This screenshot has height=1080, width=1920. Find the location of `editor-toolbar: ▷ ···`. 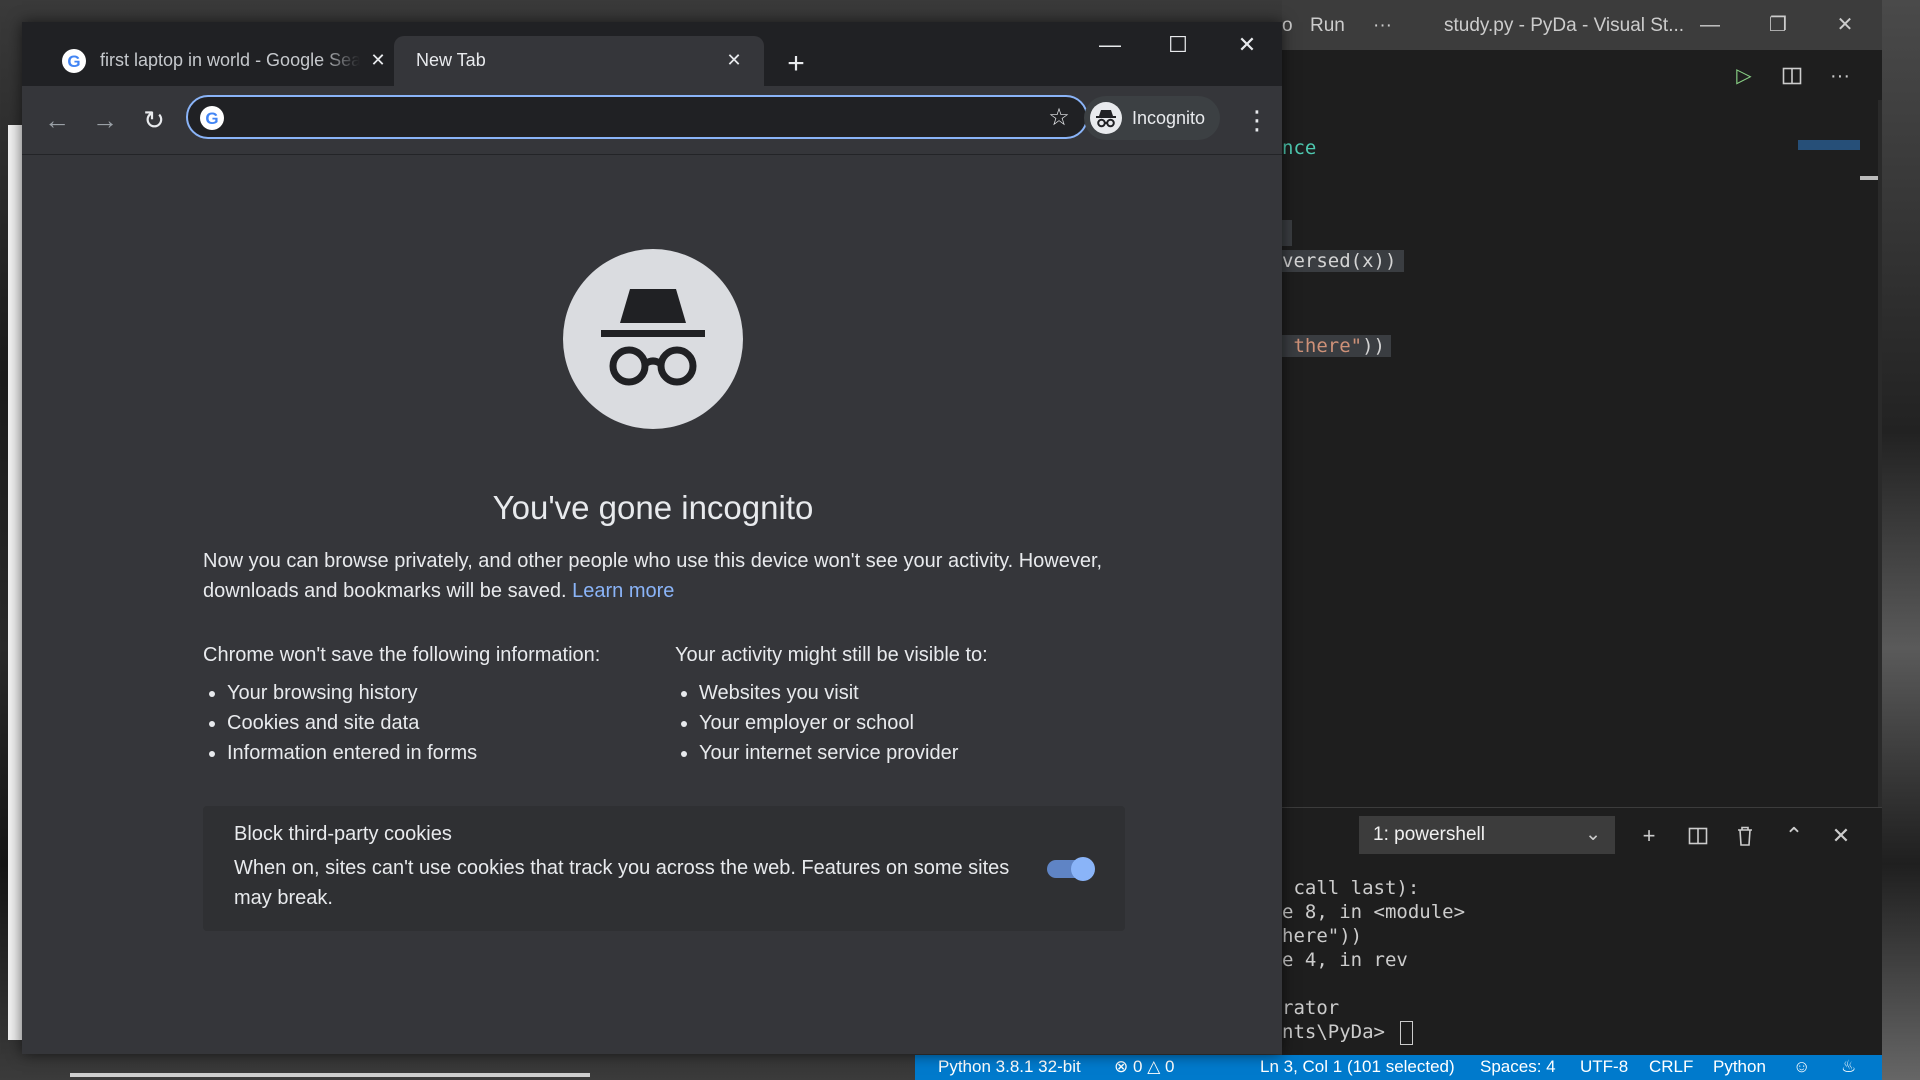

editor-toolbar: ▷ ··· is located at coordinates (1582, 75).